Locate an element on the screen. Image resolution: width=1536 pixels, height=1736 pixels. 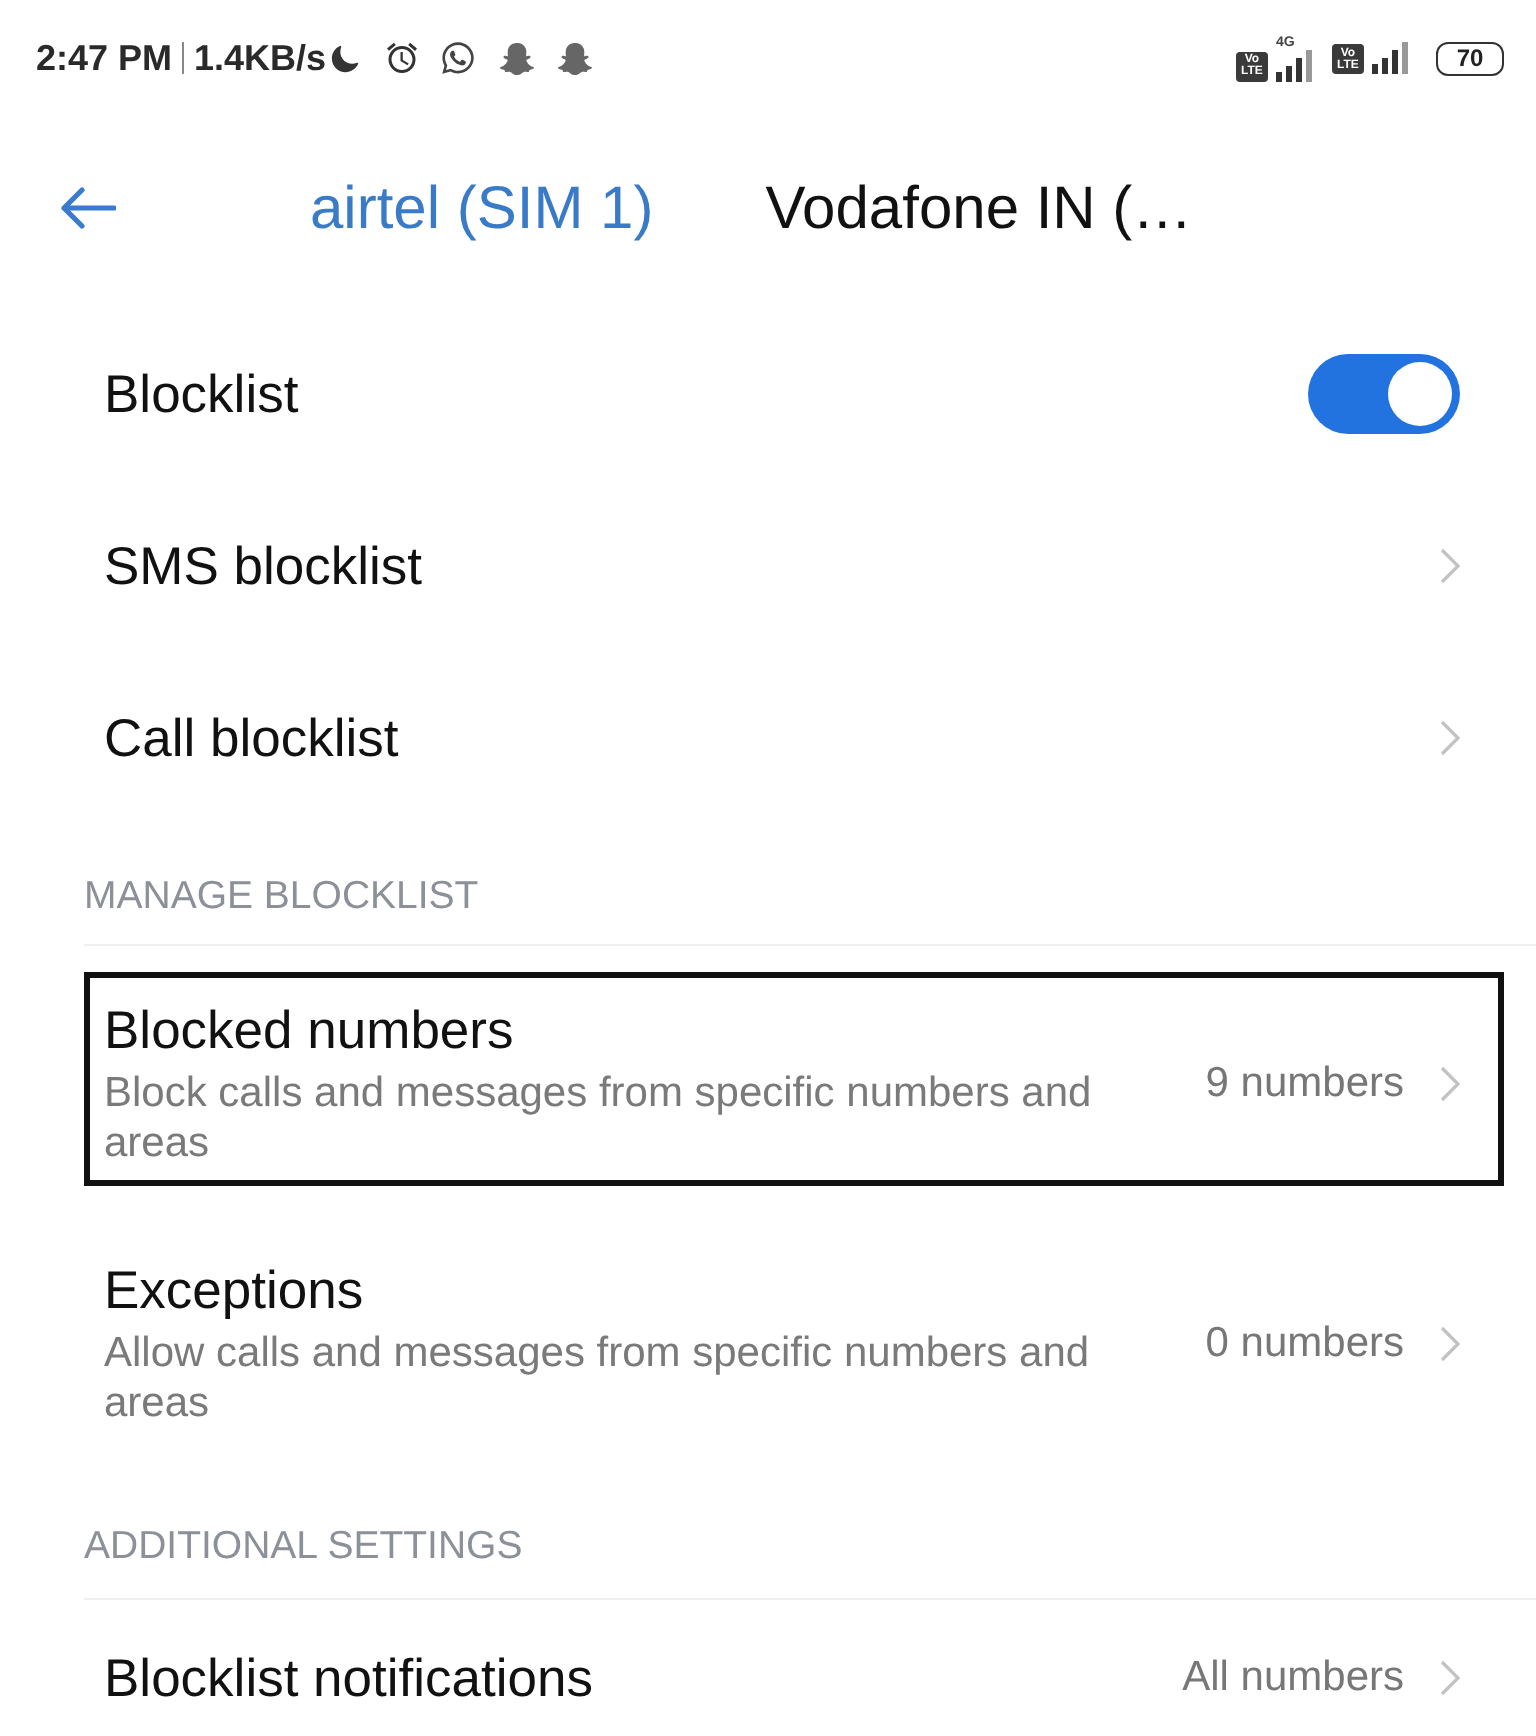
section-heading: ADDITIONAL SETTINGS is located at coordinates (303, 1546).